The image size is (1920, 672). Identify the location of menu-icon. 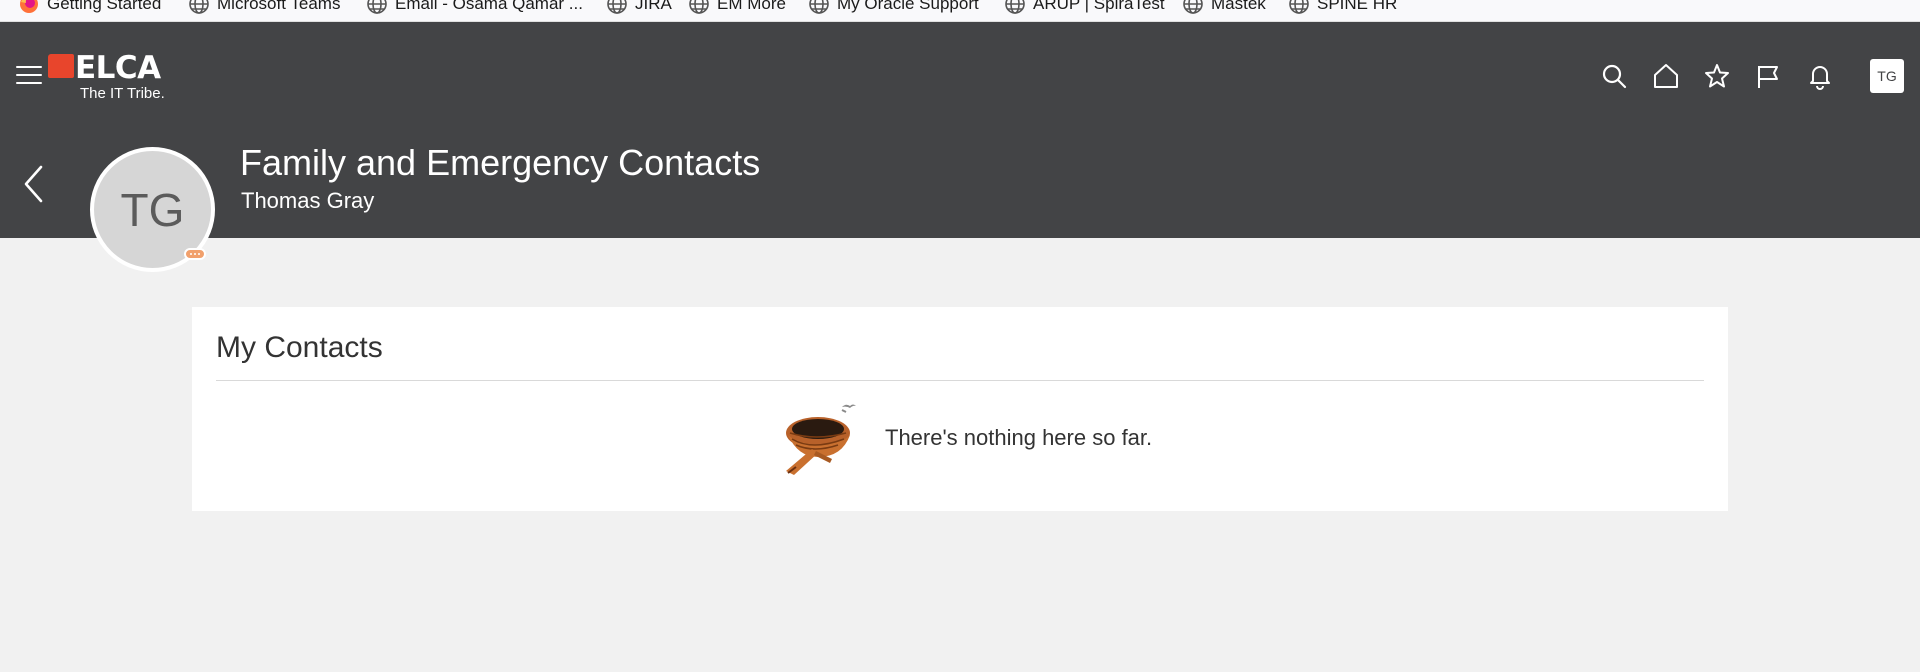
(29, 77).